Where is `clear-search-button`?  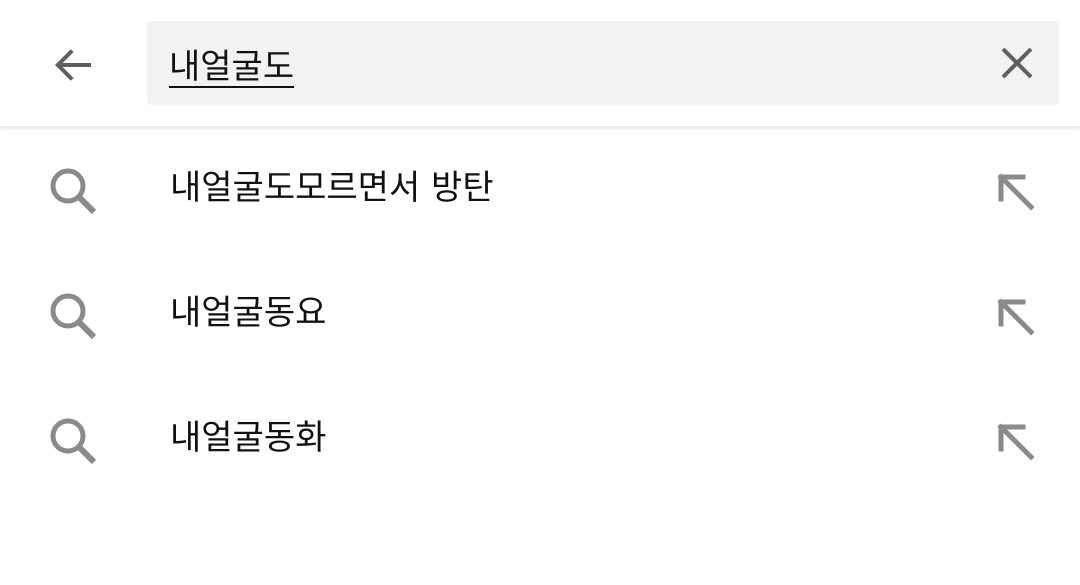
clear-search-button is located at coordinates (1017, 63).